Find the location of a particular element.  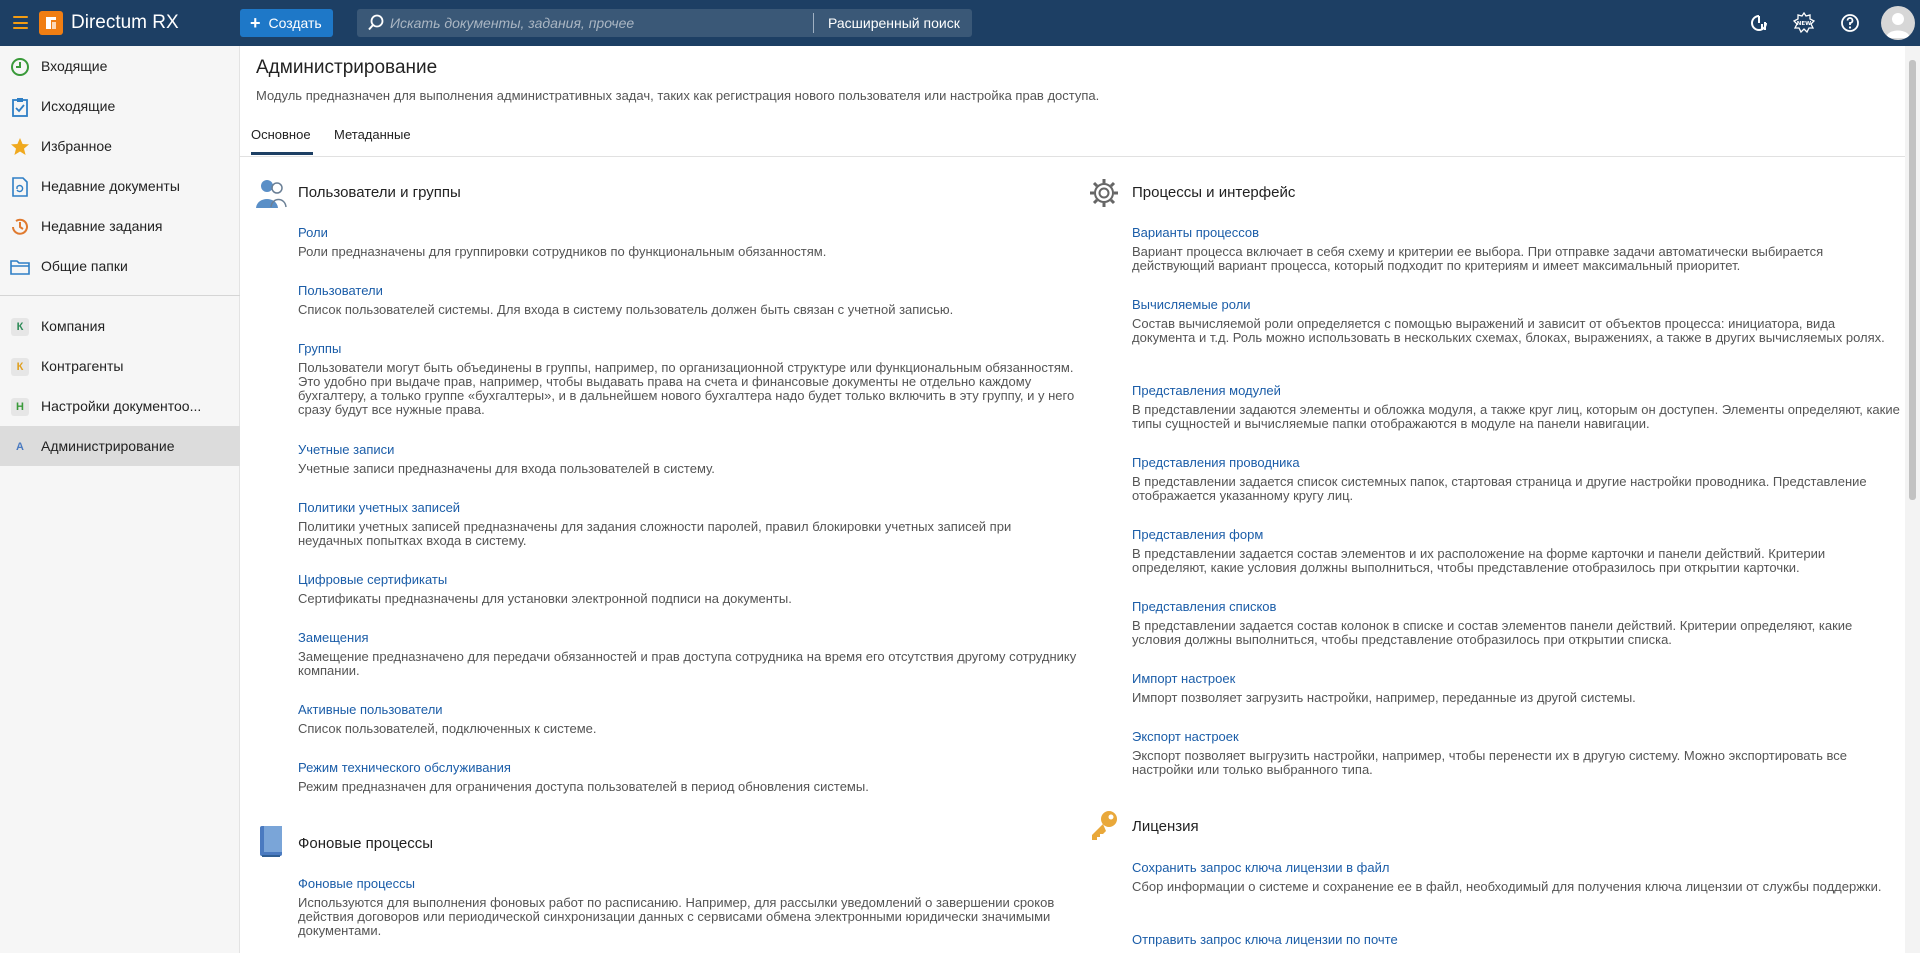

settings-link: Фоновые процессы is located at coordinates (356, 883).